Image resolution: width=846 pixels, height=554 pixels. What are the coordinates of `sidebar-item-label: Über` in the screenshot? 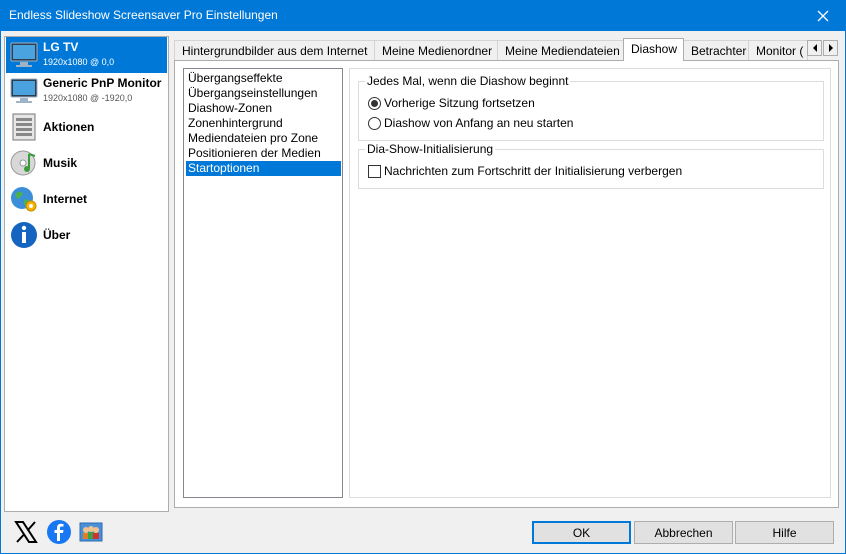 It's located at (57, 235).